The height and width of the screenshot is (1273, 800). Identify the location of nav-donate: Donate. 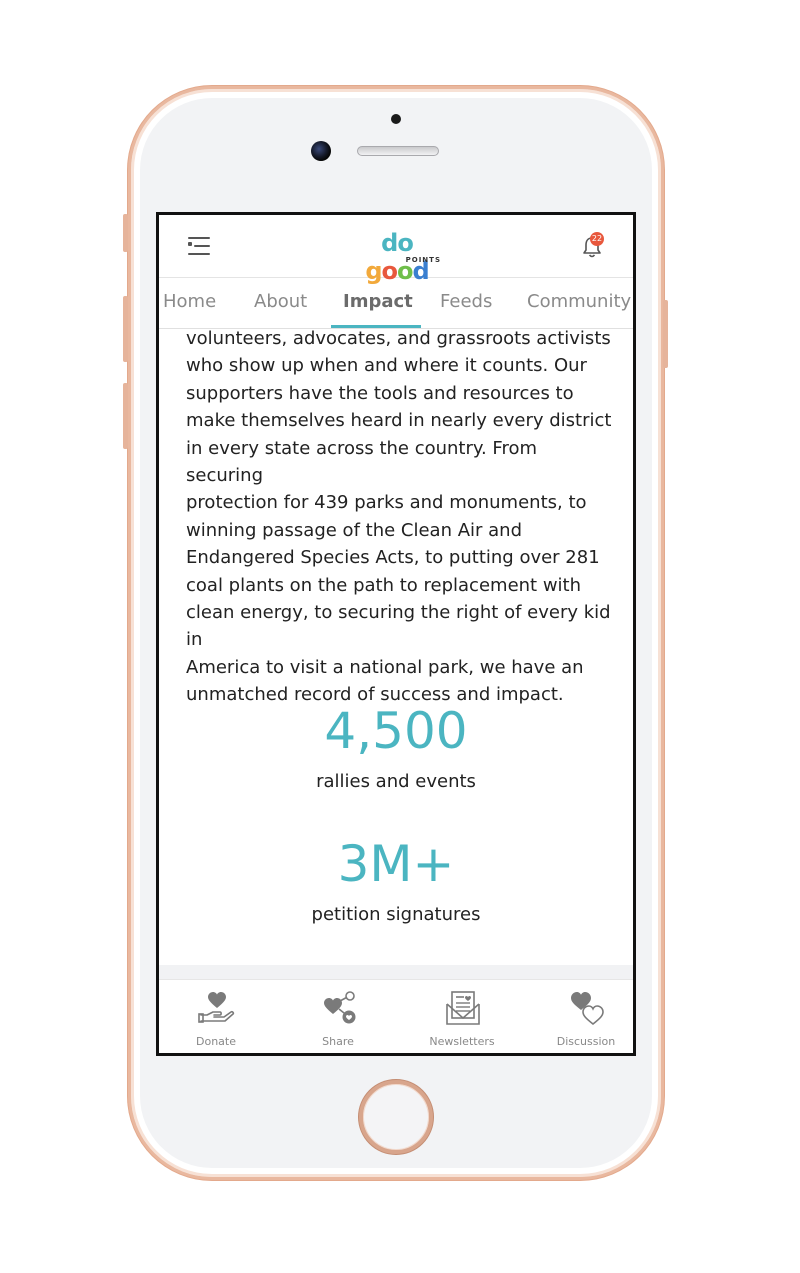
(216, 1016).